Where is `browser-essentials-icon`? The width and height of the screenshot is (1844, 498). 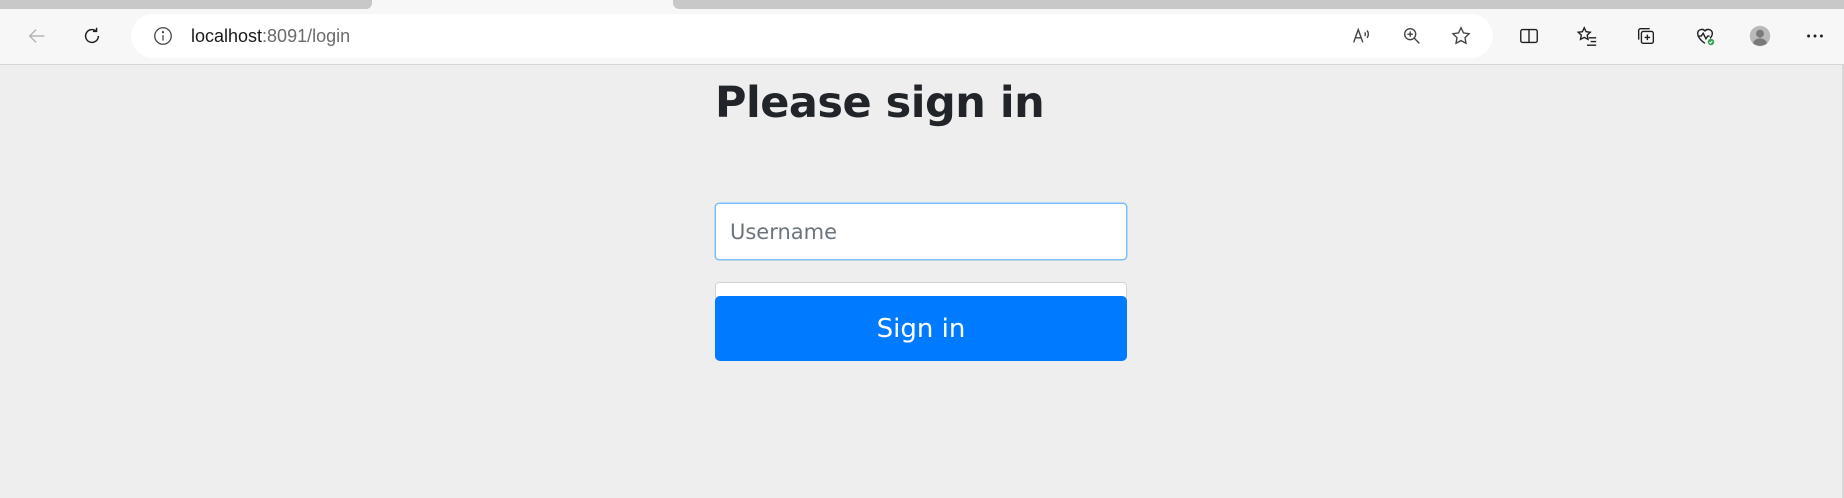
browser-essentials-icon is located at coordinates (1705, 36).